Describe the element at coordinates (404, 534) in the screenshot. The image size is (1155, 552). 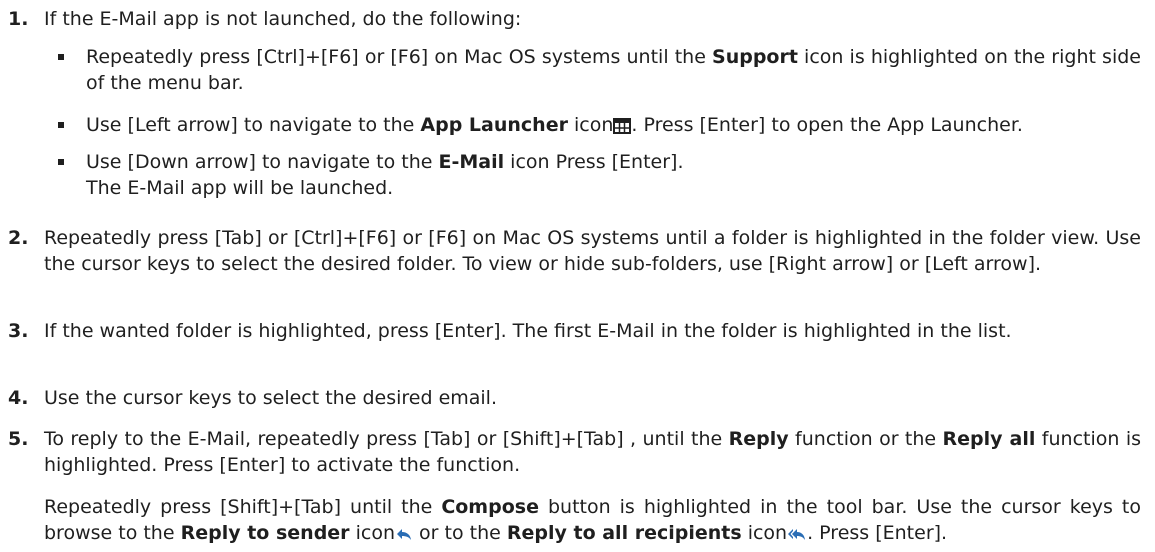
I see `reply-icon` at that location.